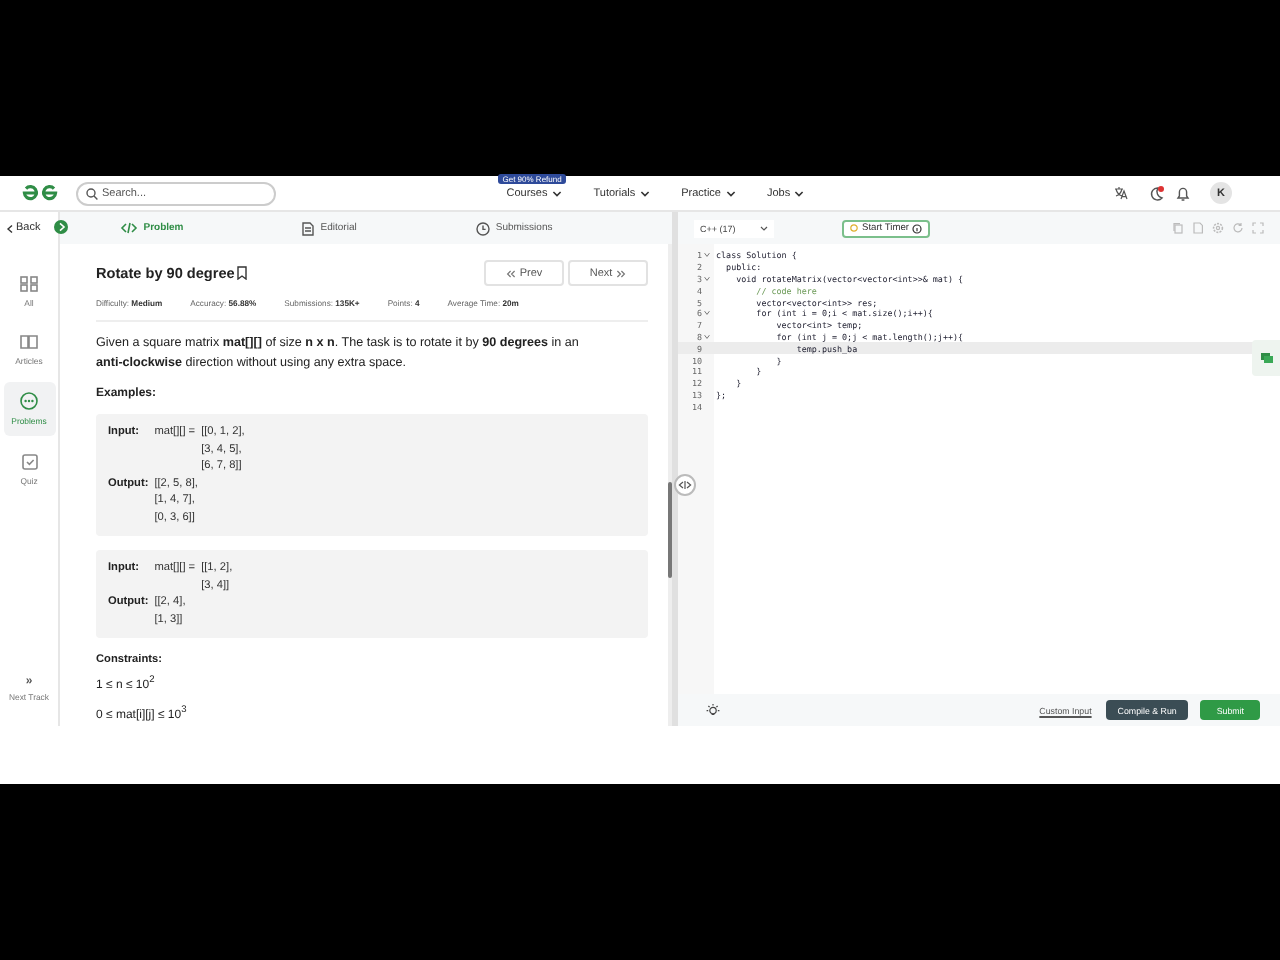 This screenshot has width=1280, height=960. Describe the element at coordinates (29, 461) in the screenshot. I see `clipboard-icon` at that location.